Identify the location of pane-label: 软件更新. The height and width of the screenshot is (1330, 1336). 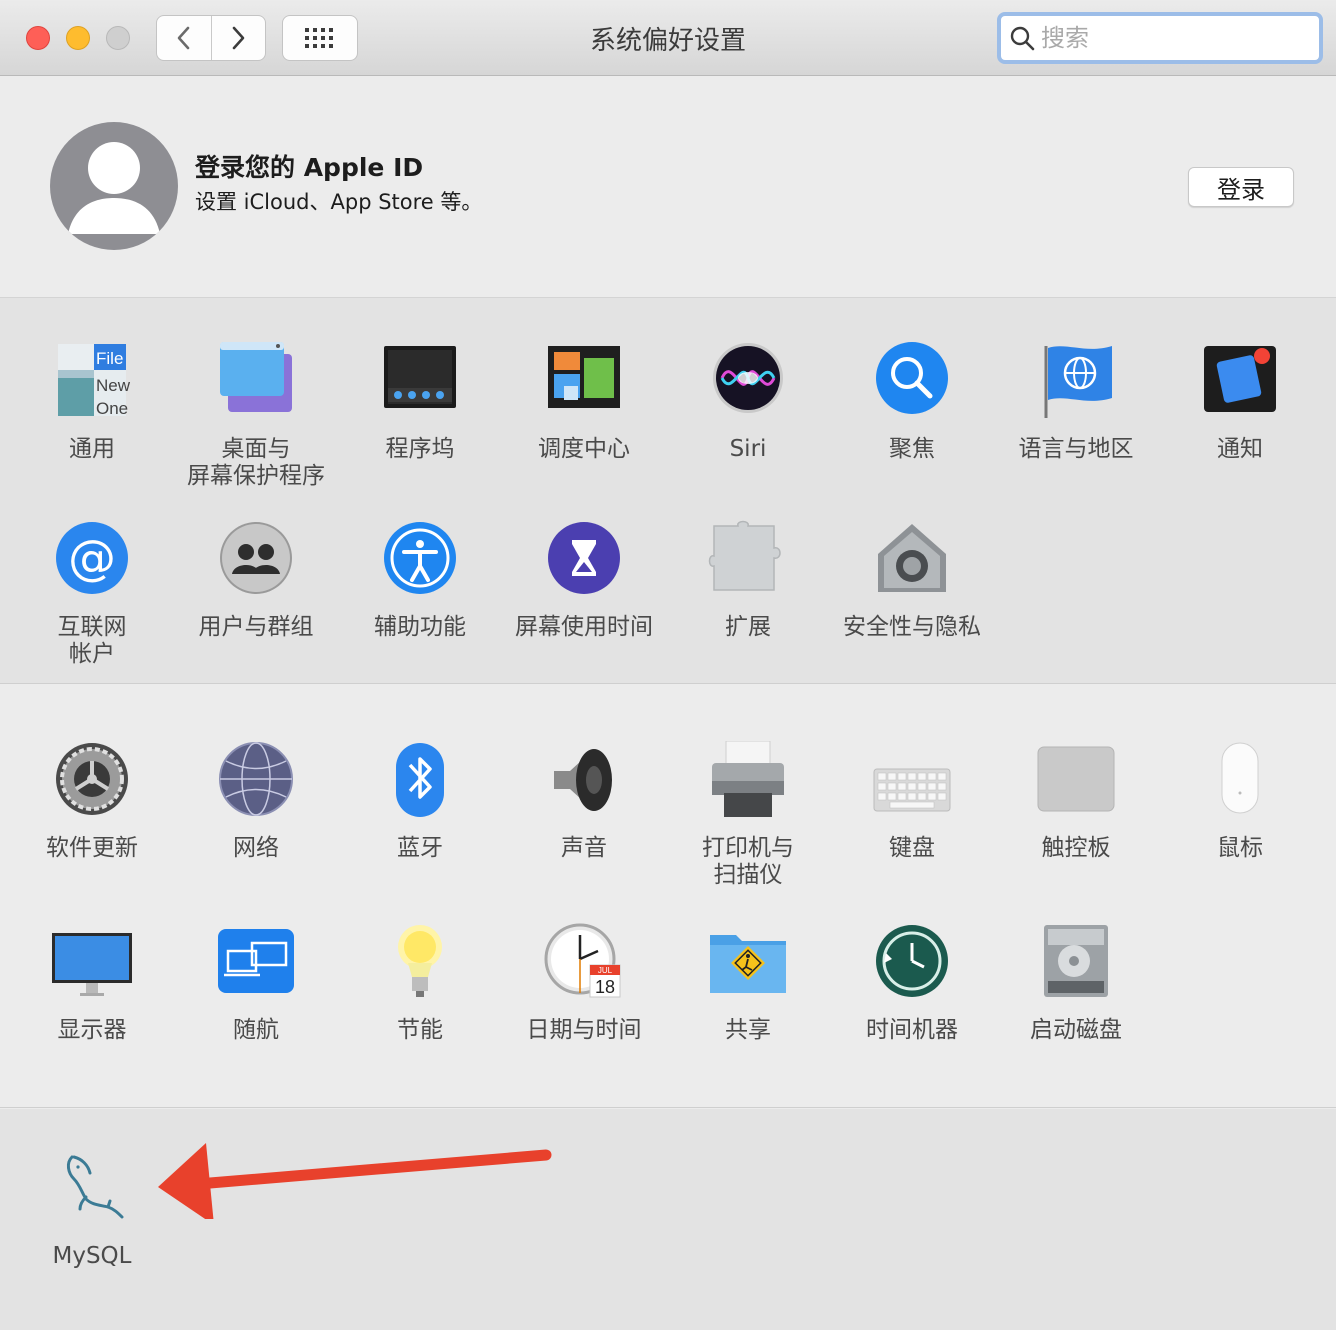
(92, 848).